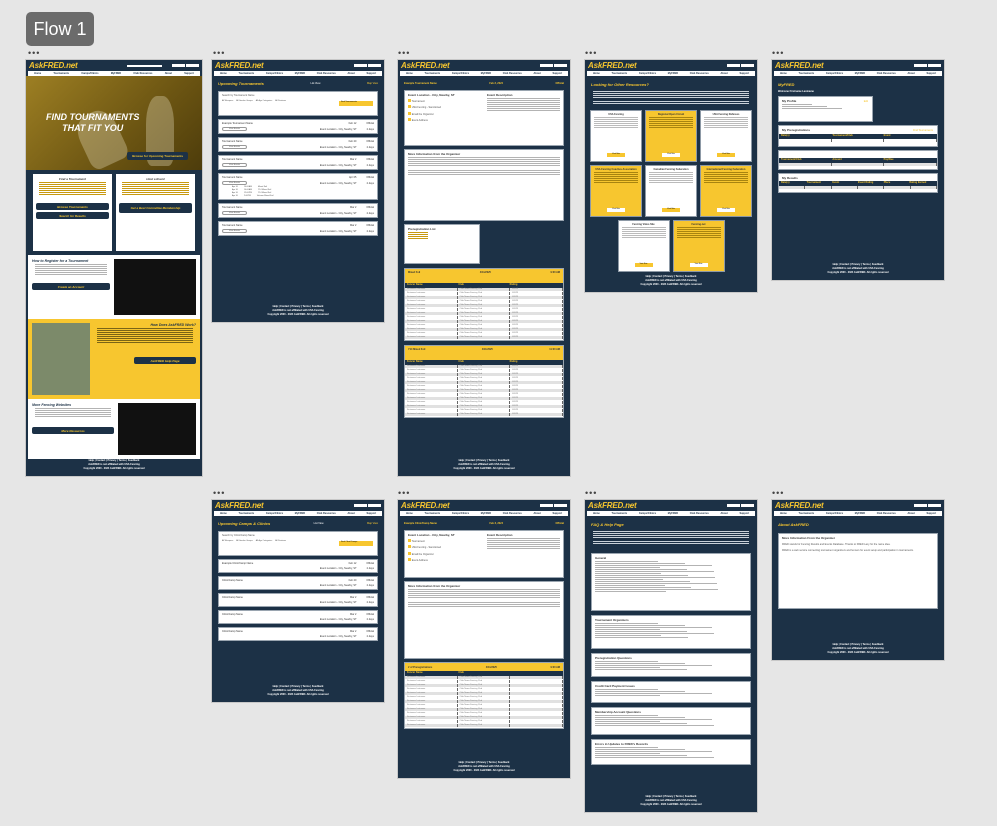 This screenshot has height=826, width=997. What do you see at coordinates (726, 136) in the screenshot?
I see `resource-card: USA Fencing Referees Visit Site` at bounding box center [726, 136].